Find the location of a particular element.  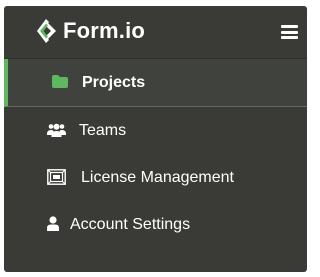

license-icon is located at coordinates (56, 177).